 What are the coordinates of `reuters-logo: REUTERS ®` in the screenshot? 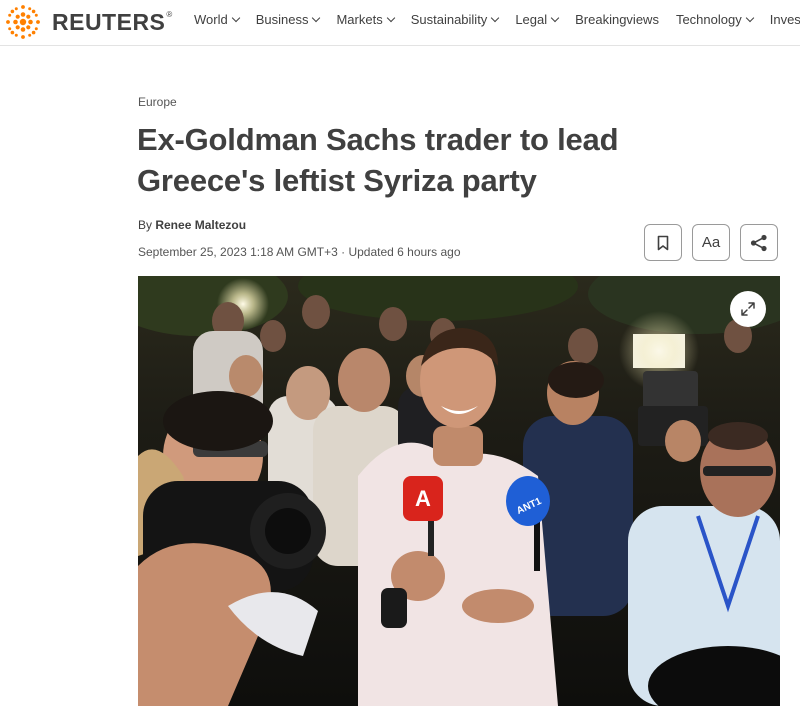 It's located at (87, 22).